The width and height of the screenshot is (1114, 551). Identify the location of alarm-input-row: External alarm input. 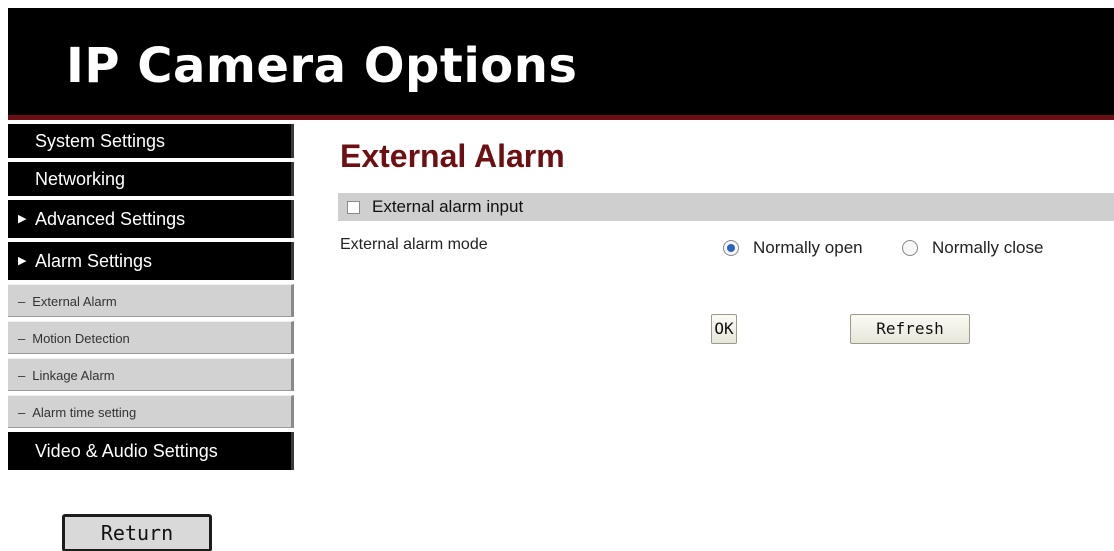
(726, 207).